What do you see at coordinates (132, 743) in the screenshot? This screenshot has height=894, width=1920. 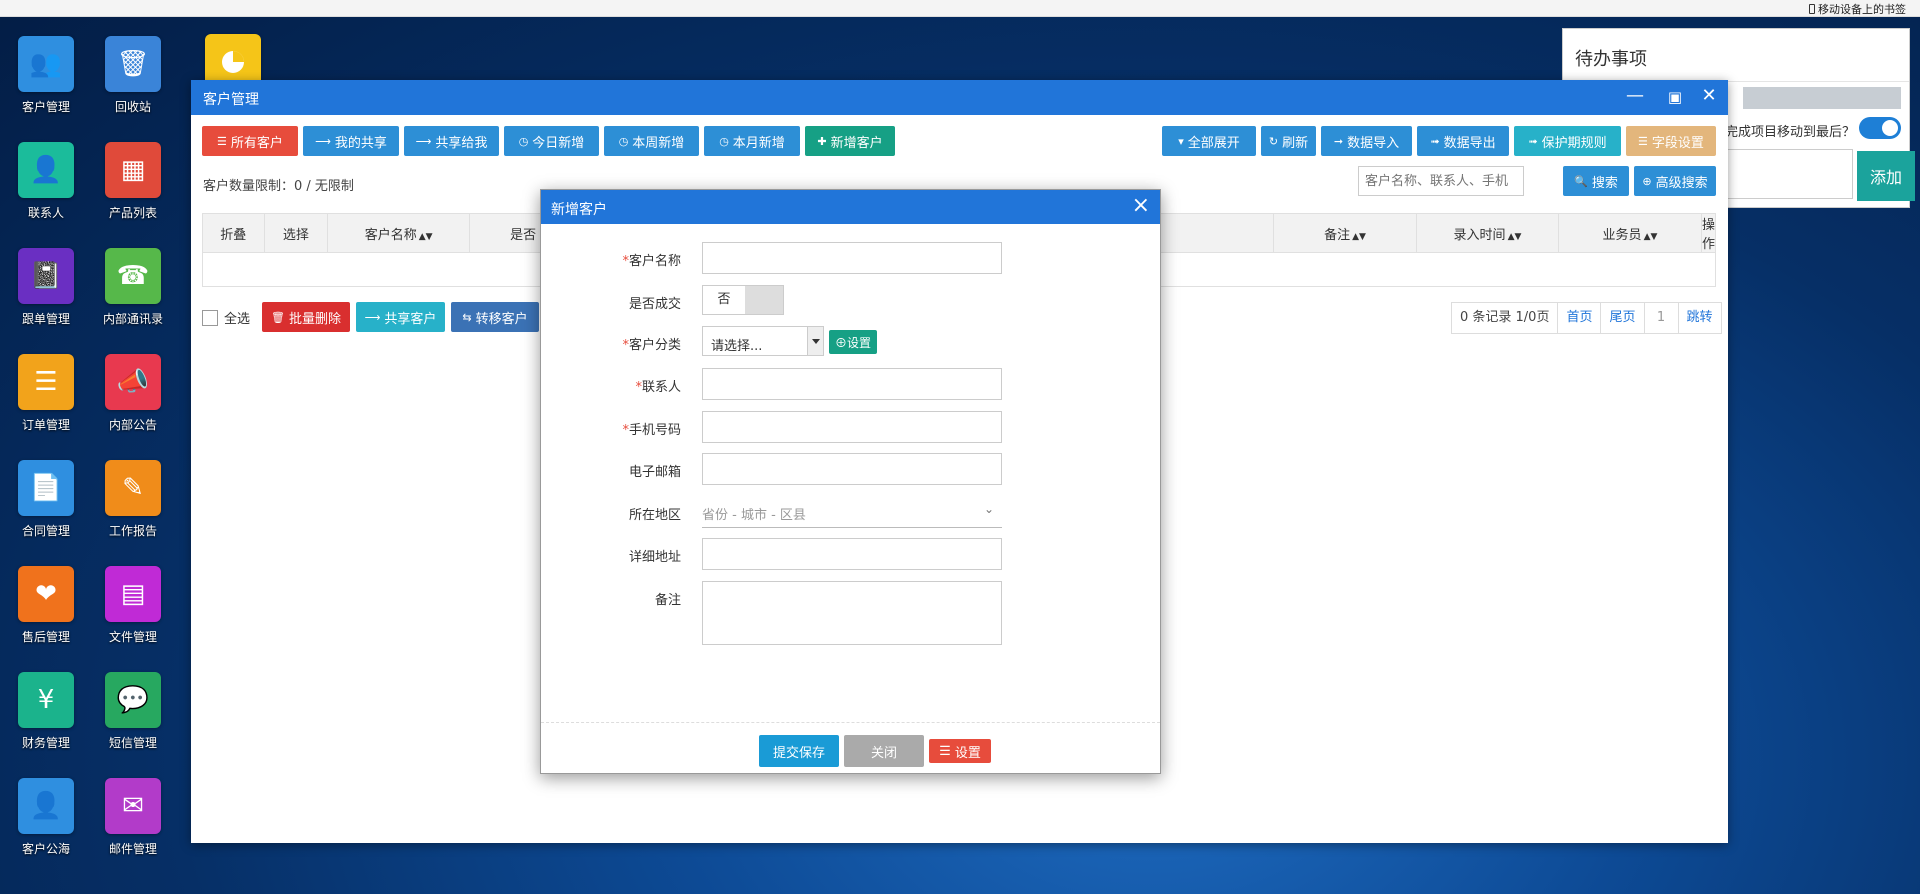 I see `desktop-app-label: 短信管理` at bounding box center [132, 743].